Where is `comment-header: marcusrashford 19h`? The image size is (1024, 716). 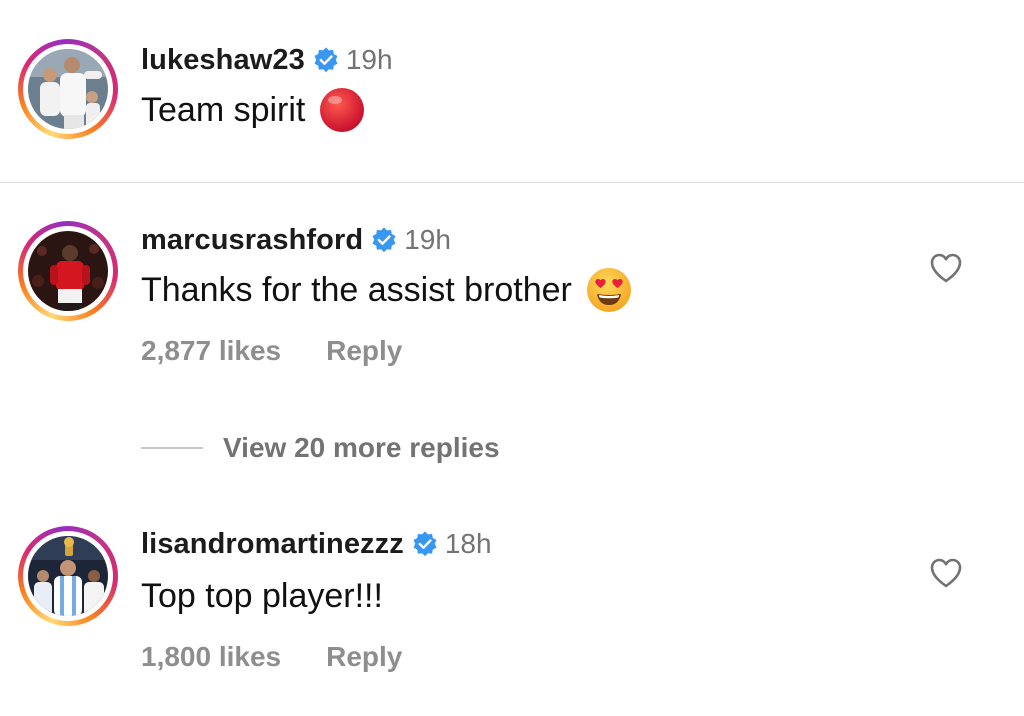
comment-header: marcusrashford 19h is located at coordinates (296, 240).